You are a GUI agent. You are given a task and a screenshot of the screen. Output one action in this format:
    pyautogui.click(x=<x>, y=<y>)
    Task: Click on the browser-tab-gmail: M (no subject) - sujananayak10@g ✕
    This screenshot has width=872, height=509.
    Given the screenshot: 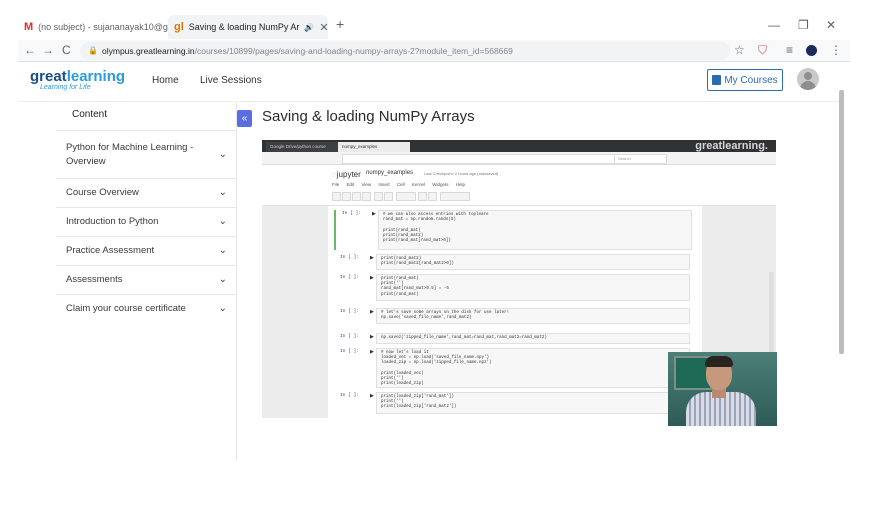 What is the action you would take?
    pyautogui.click(x=93, y=27)
    